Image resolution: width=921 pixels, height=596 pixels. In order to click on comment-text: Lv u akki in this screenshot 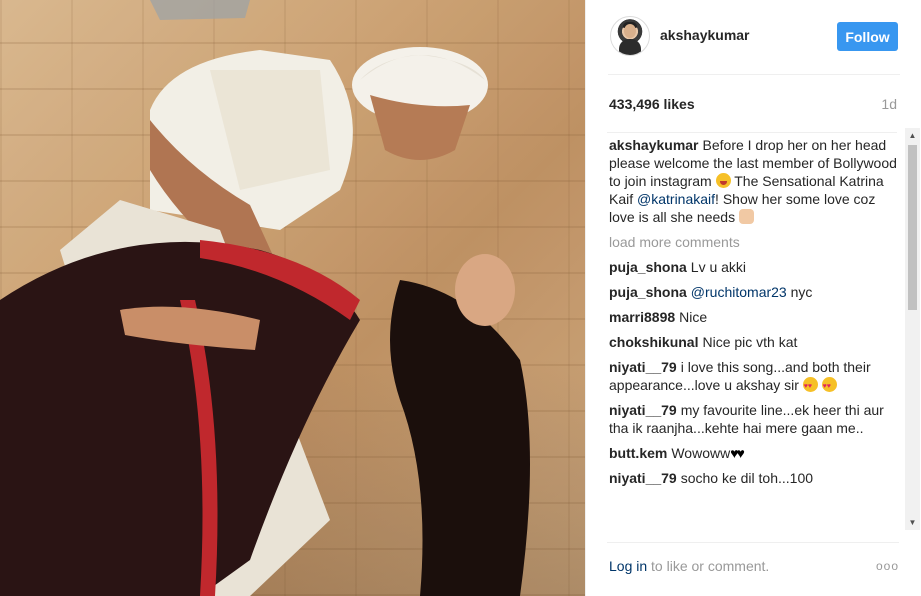, I will do `click(718, 267)`.